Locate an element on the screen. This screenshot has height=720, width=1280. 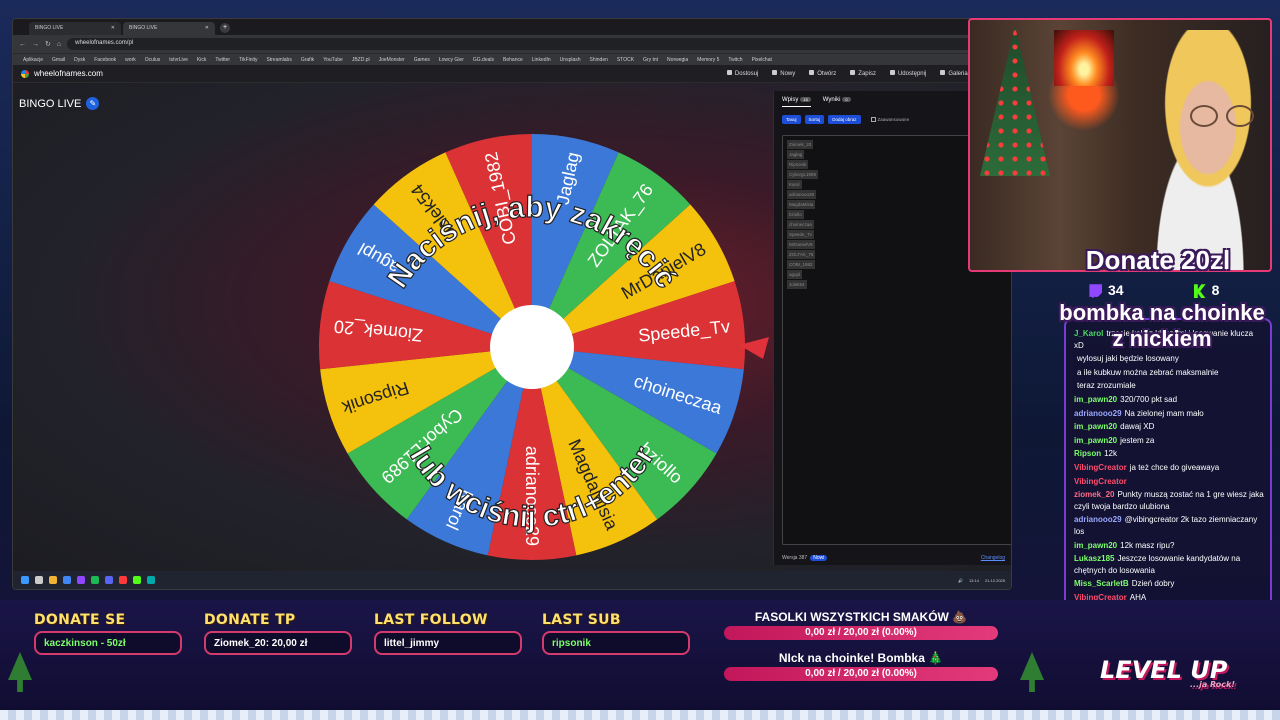
menu-item: Udostępnij is located at coordinates (907, 73).